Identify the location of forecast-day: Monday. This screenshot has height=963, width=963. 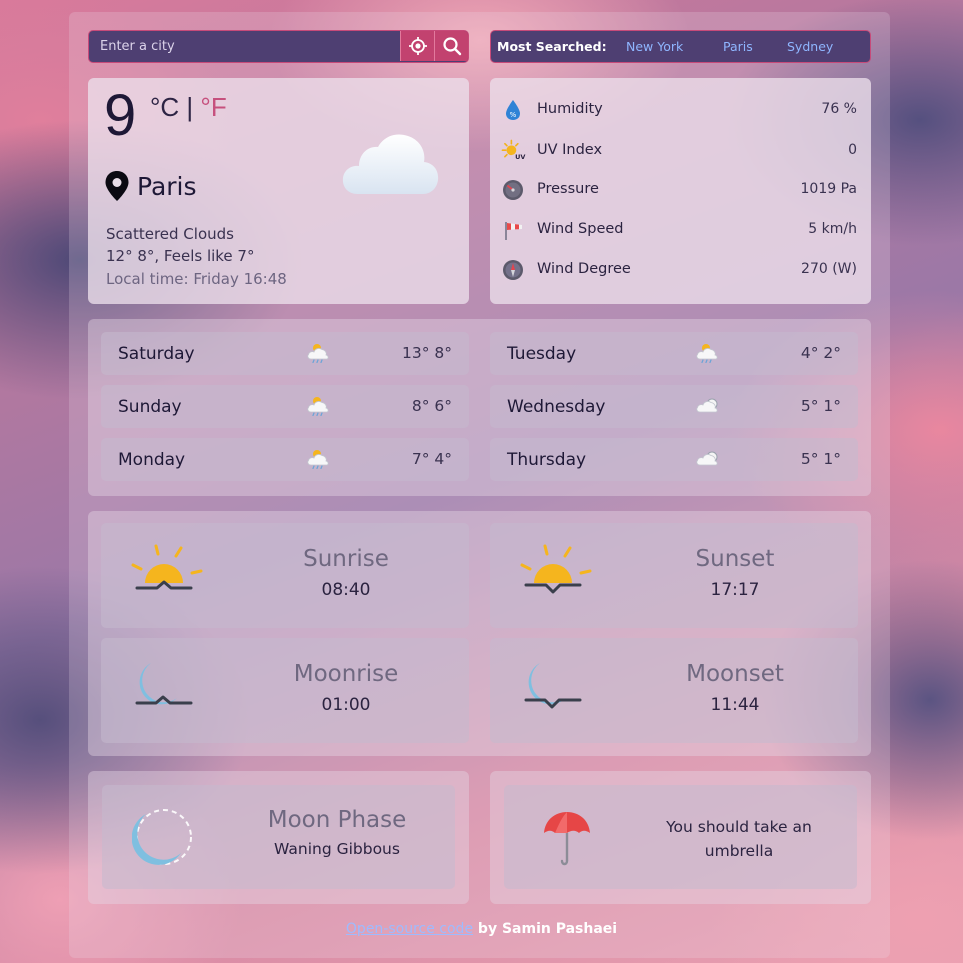
(152, 460).